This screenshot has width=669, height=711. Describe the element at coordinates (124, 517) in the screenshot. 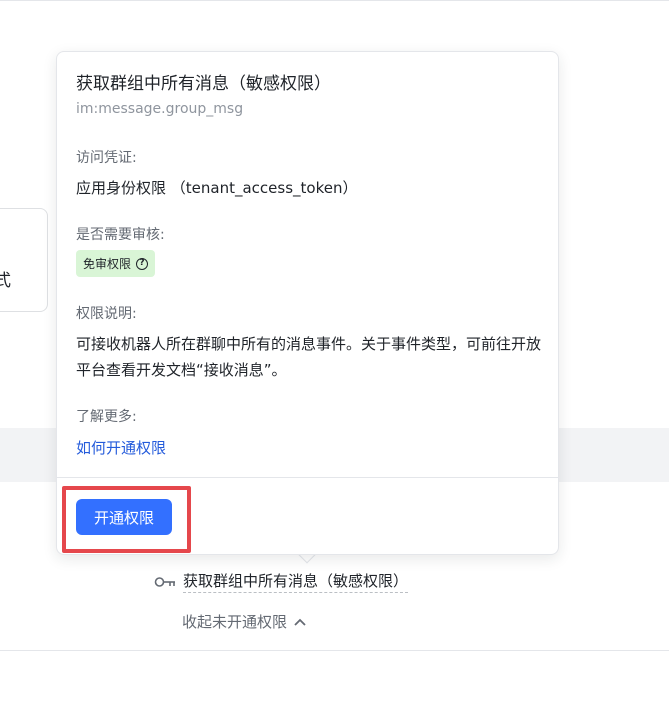

I see `enable-permission-button: 开通权限` at that location.